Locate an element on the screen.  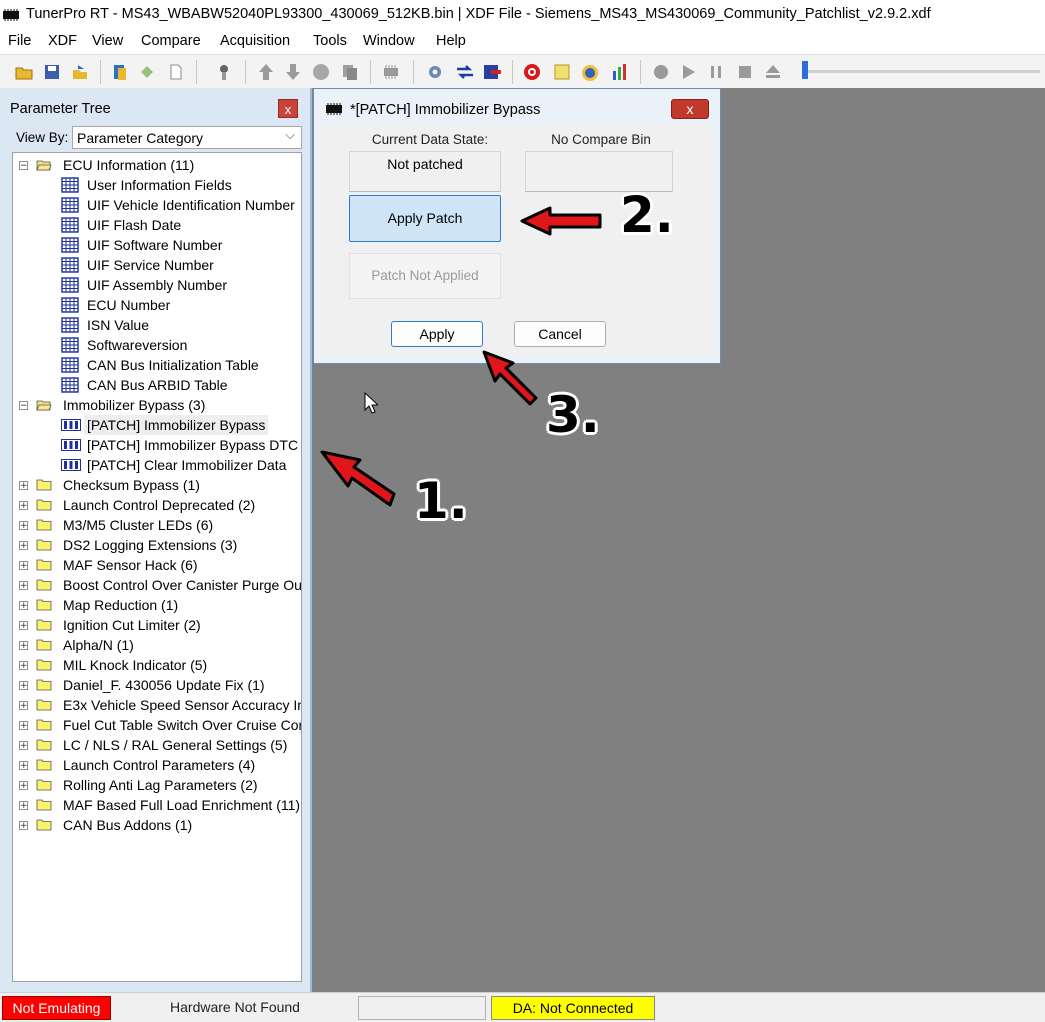
tree-category: + Ignition Cut Limiter (2) is located at coordinates (157, 625).